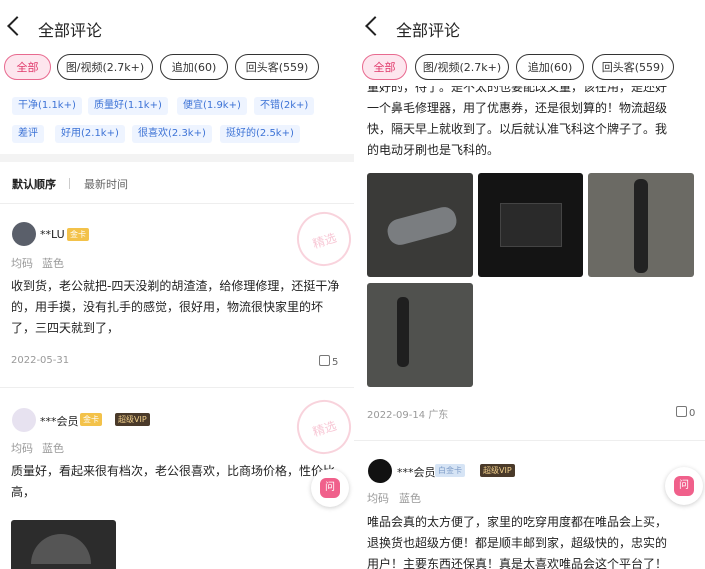 The width and height of the screenshot is (705, 569). I want to click on text-line: 一个鼻毛修理器，用了优惠券，还是很划算的！物流超级, so click(517, 108).